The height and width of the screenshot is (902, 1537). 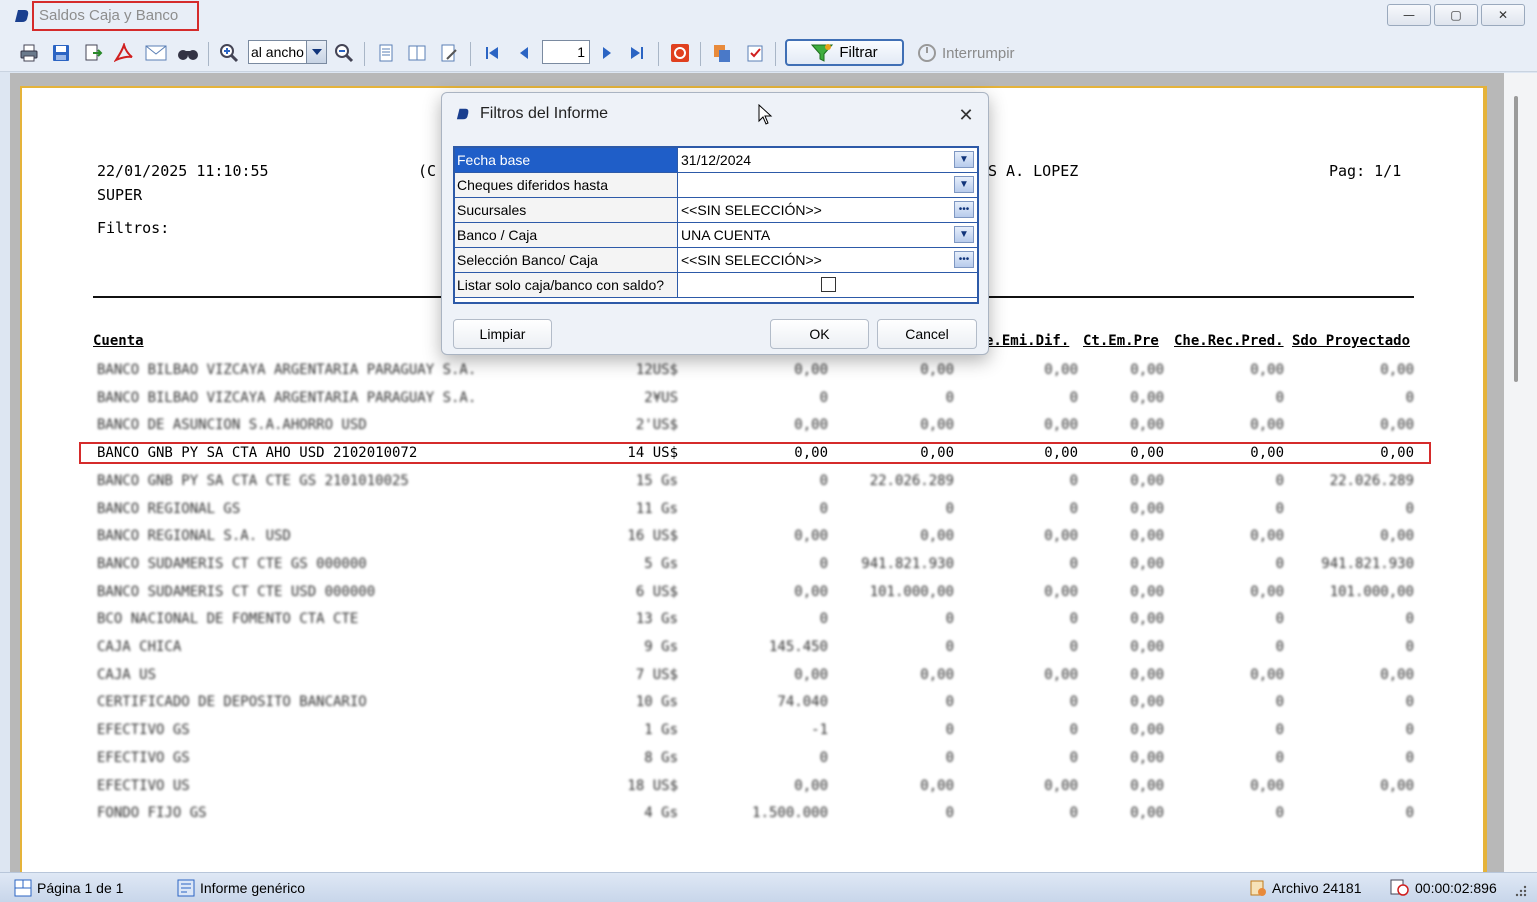 I want to click on table-cell-code: 18 US$, so click(x=652, y=786).